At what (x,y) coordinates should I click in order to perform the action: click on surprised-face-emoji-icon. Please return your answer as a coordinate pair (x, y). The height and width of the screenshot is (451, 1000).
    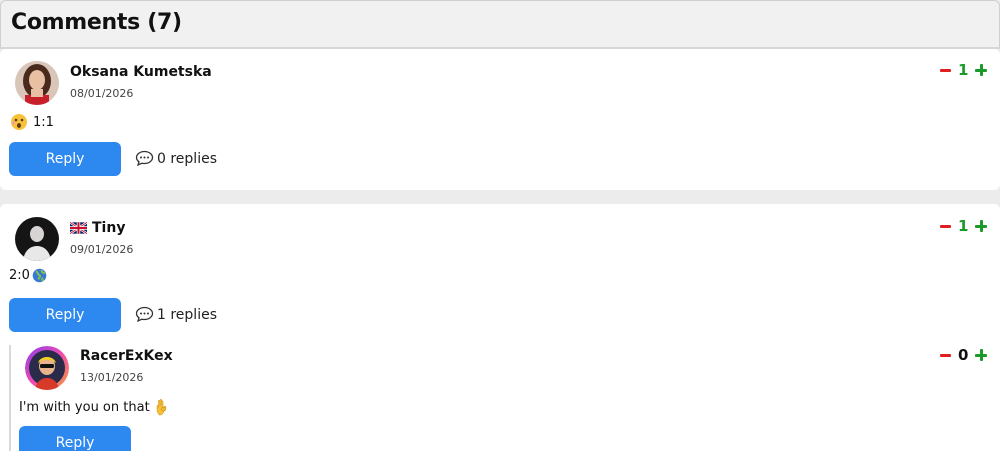
    Looking at the image, I should click on (19, 122).